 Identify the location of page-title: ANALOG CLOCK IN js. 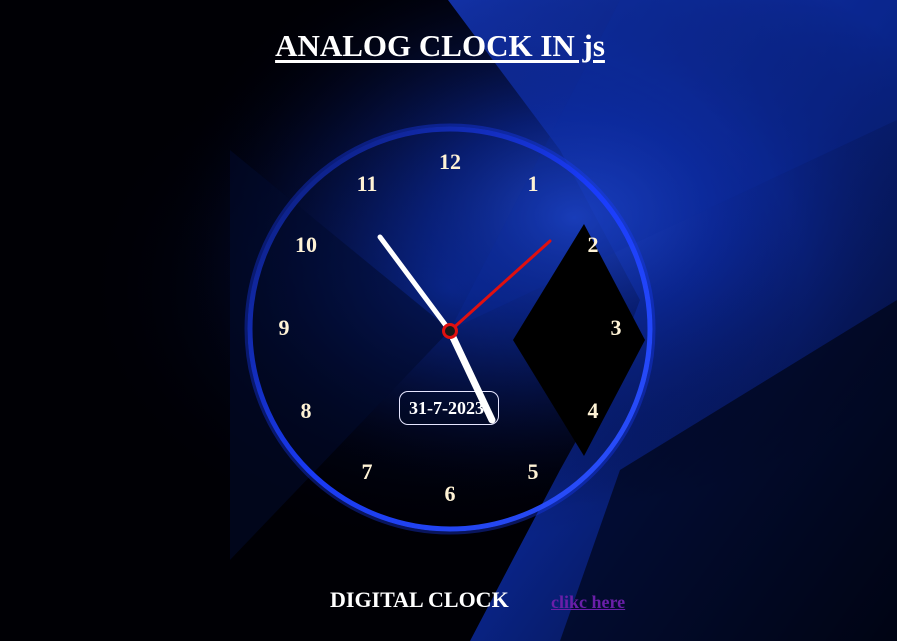
(440, 45).